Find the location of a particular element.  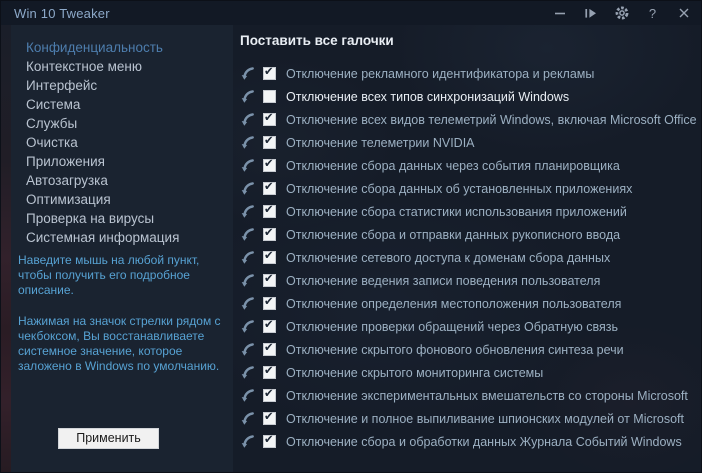

sidebar-item: Конфиденциальность is located at coordinates (122, 47).